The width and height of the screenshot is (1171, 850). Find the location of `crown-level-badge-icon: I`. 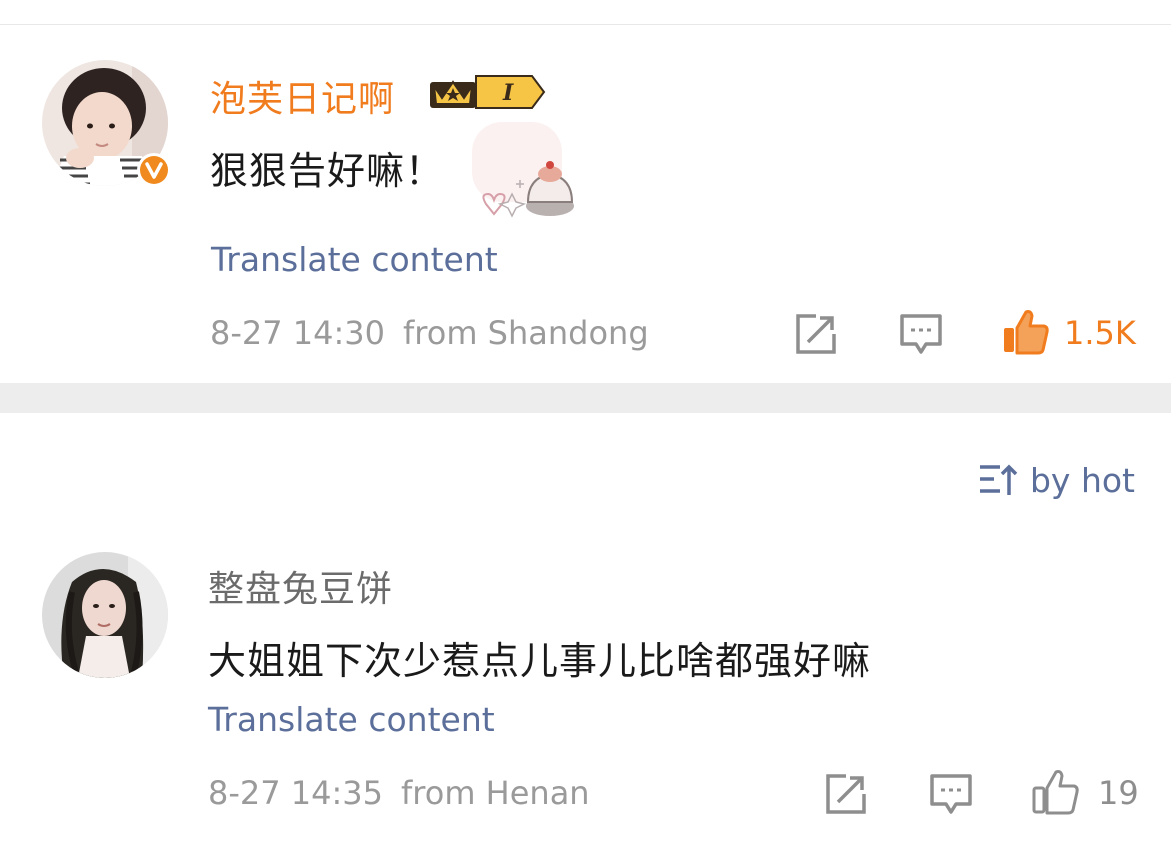

crown-level-badge-icon: I is located at coordinates (488, 92).